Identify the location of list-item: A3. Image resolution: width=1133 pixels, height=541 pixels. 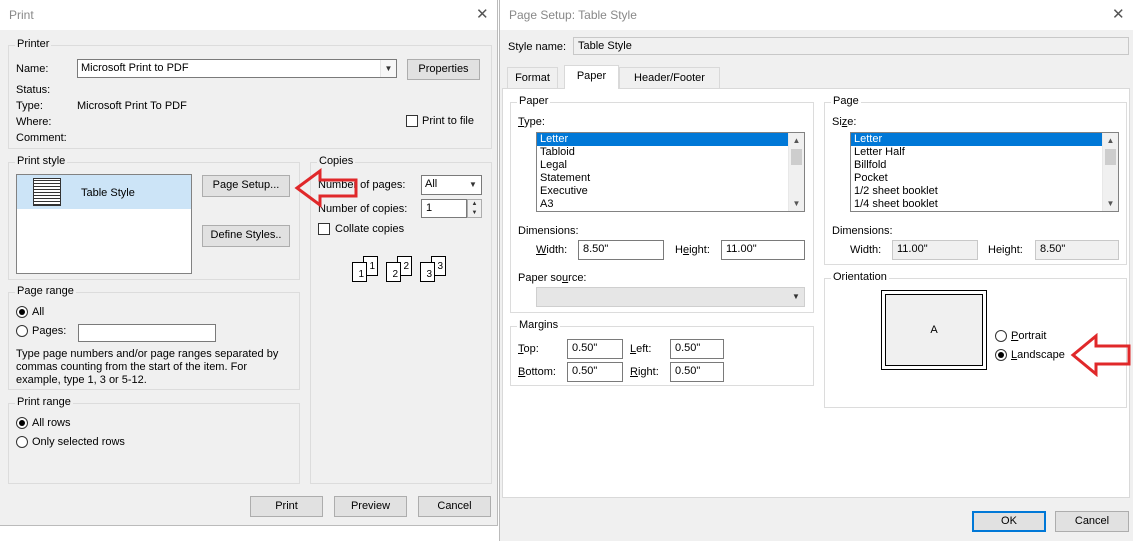
(670, 204).